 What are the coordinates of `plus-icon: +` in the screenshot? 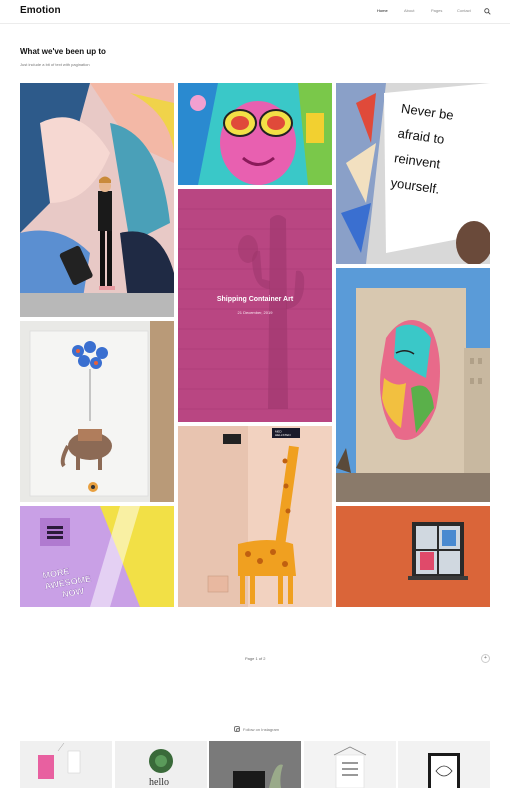 It's located at (485, 658).